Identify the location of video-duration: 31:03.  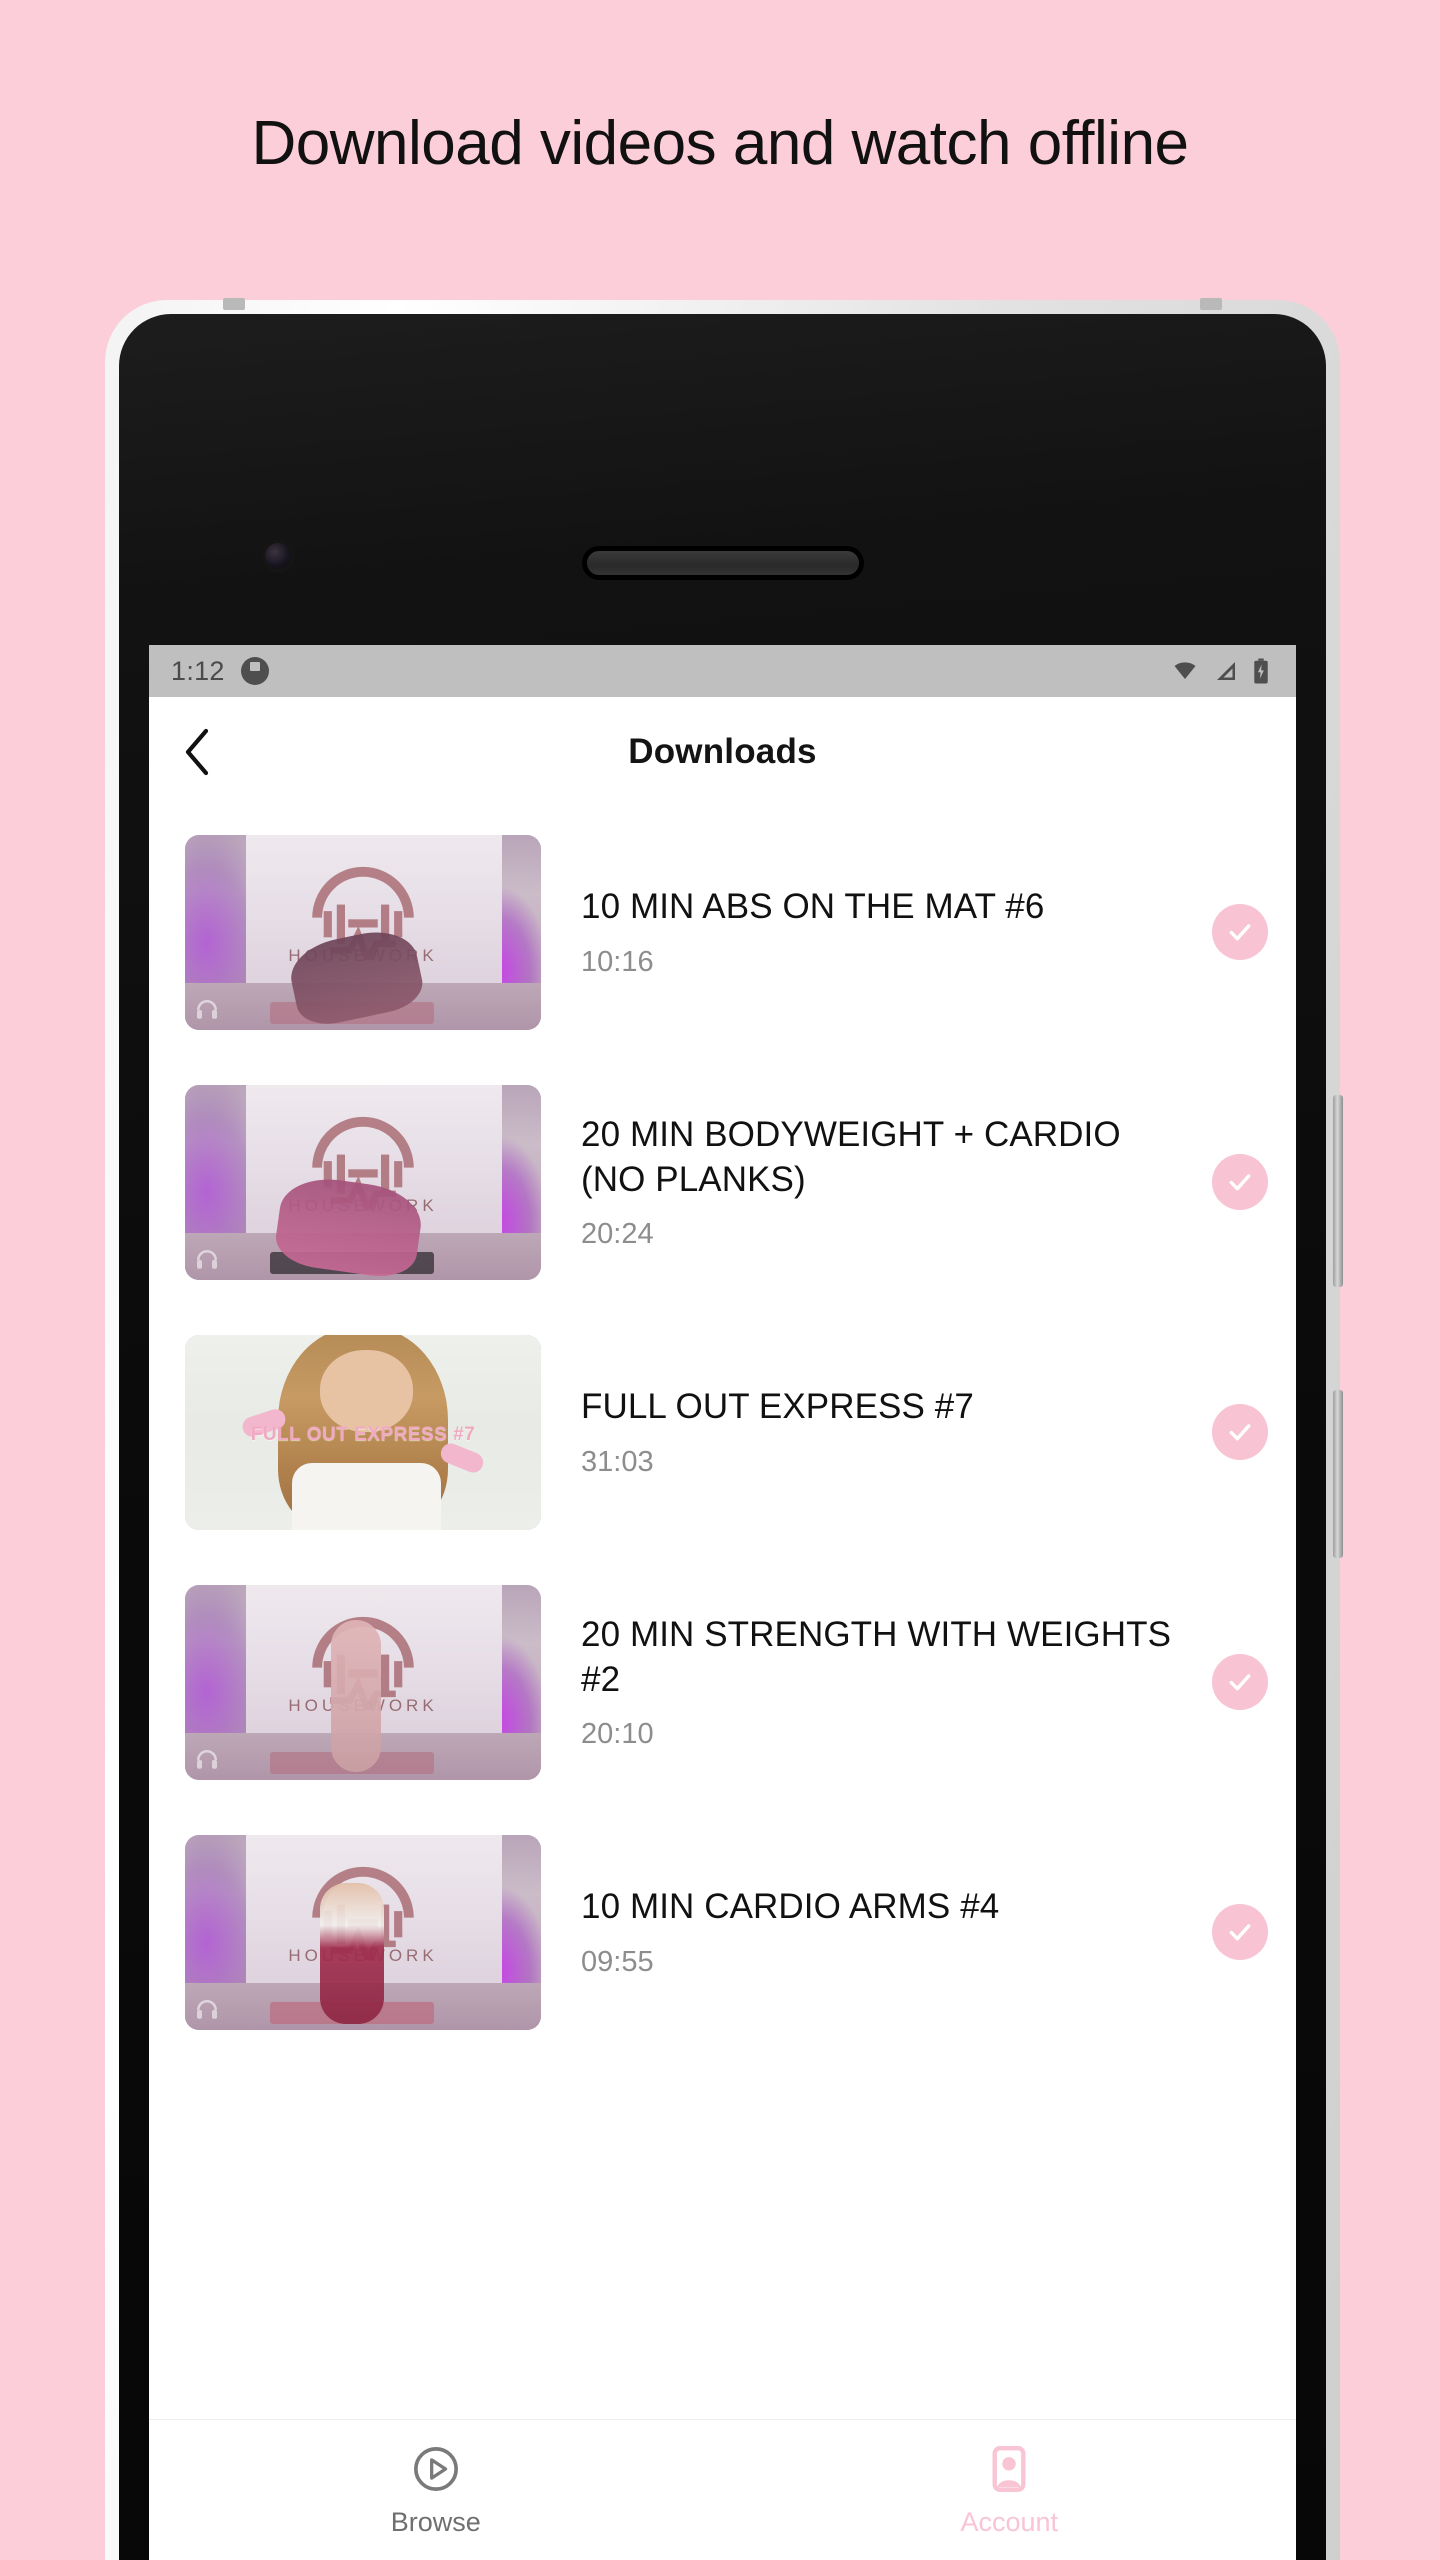
(617, 1461).